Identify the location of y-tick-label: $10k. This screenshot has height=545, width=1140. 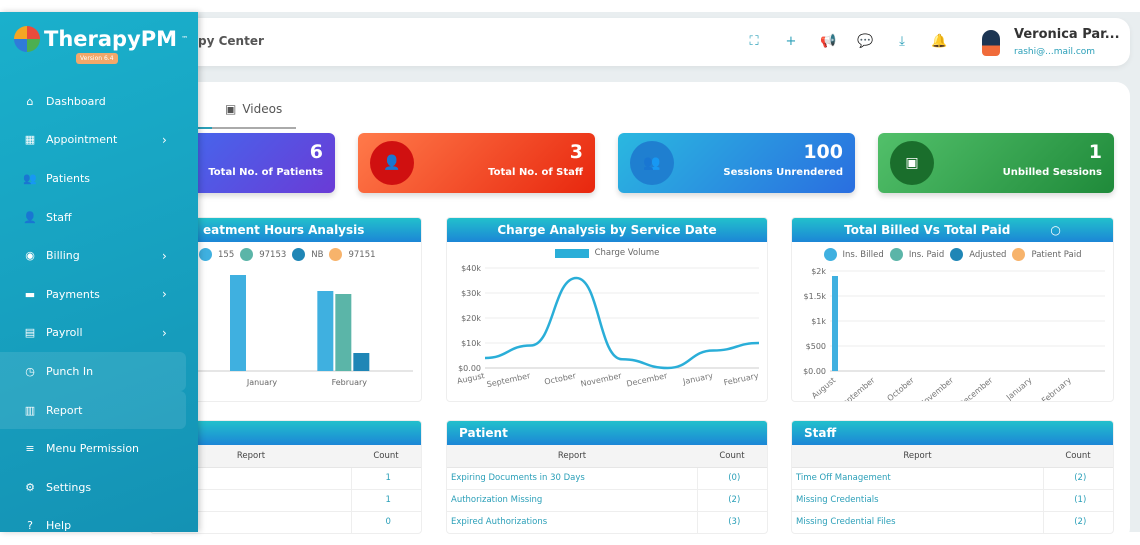
(471, 343).